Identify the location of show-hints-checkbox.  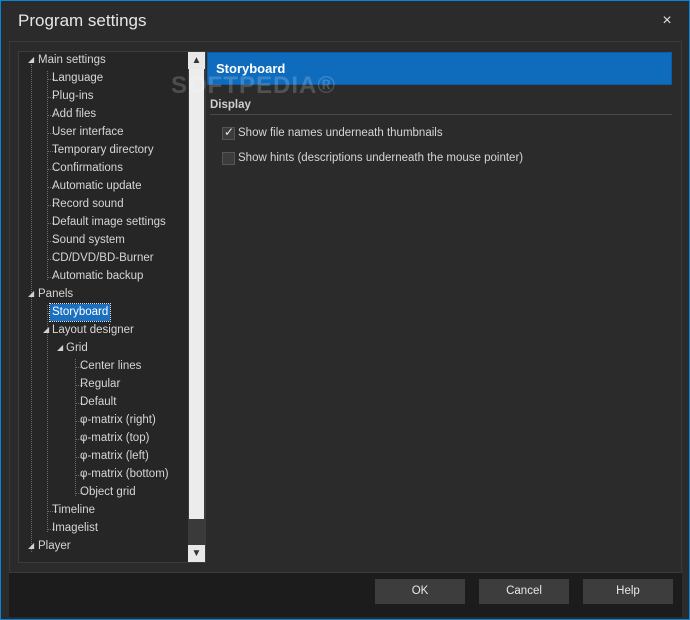
(228, 158).